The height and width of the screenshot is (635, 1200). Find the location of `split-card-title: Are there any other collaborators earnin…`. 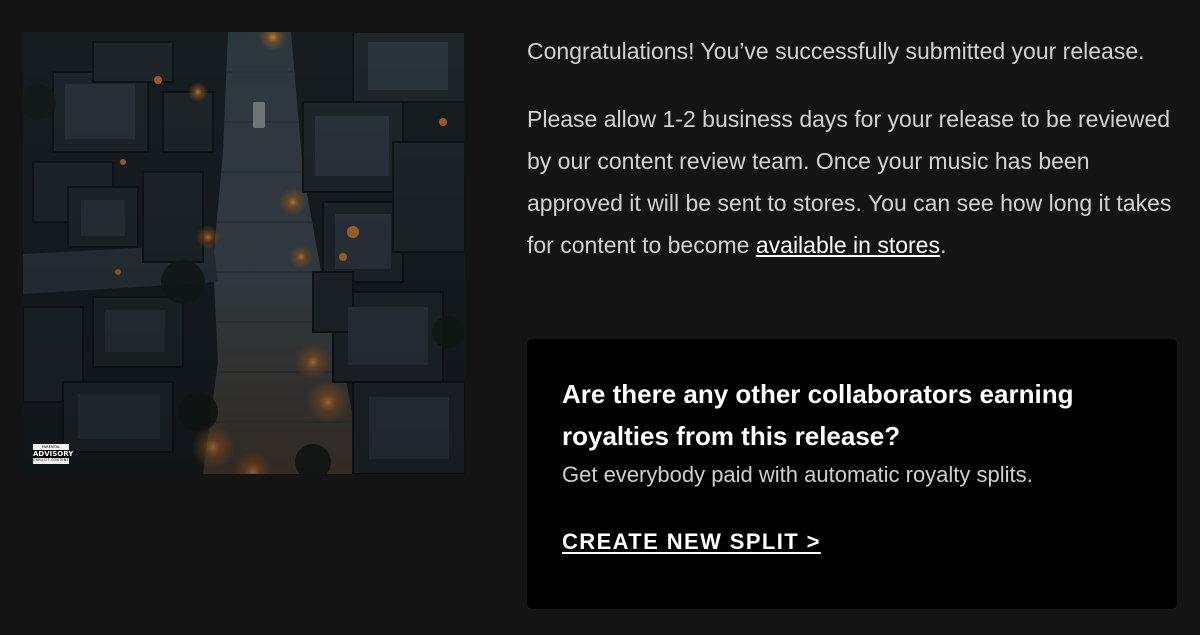

split-card-title: Are there any other collaborators earnin… is located at coordinates (818, 415).